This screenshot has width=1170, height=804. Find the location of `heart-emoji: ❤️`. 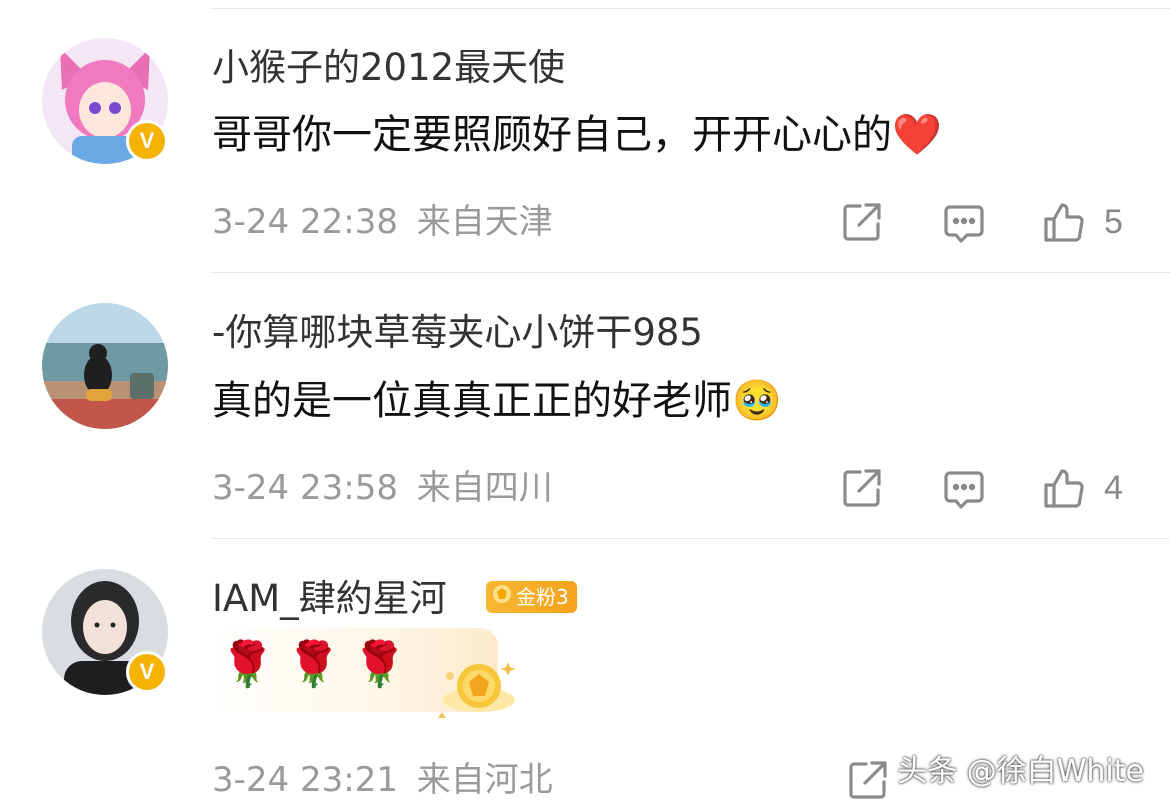

heart-emoji: ❤️ is located at coordinates (917, 135).